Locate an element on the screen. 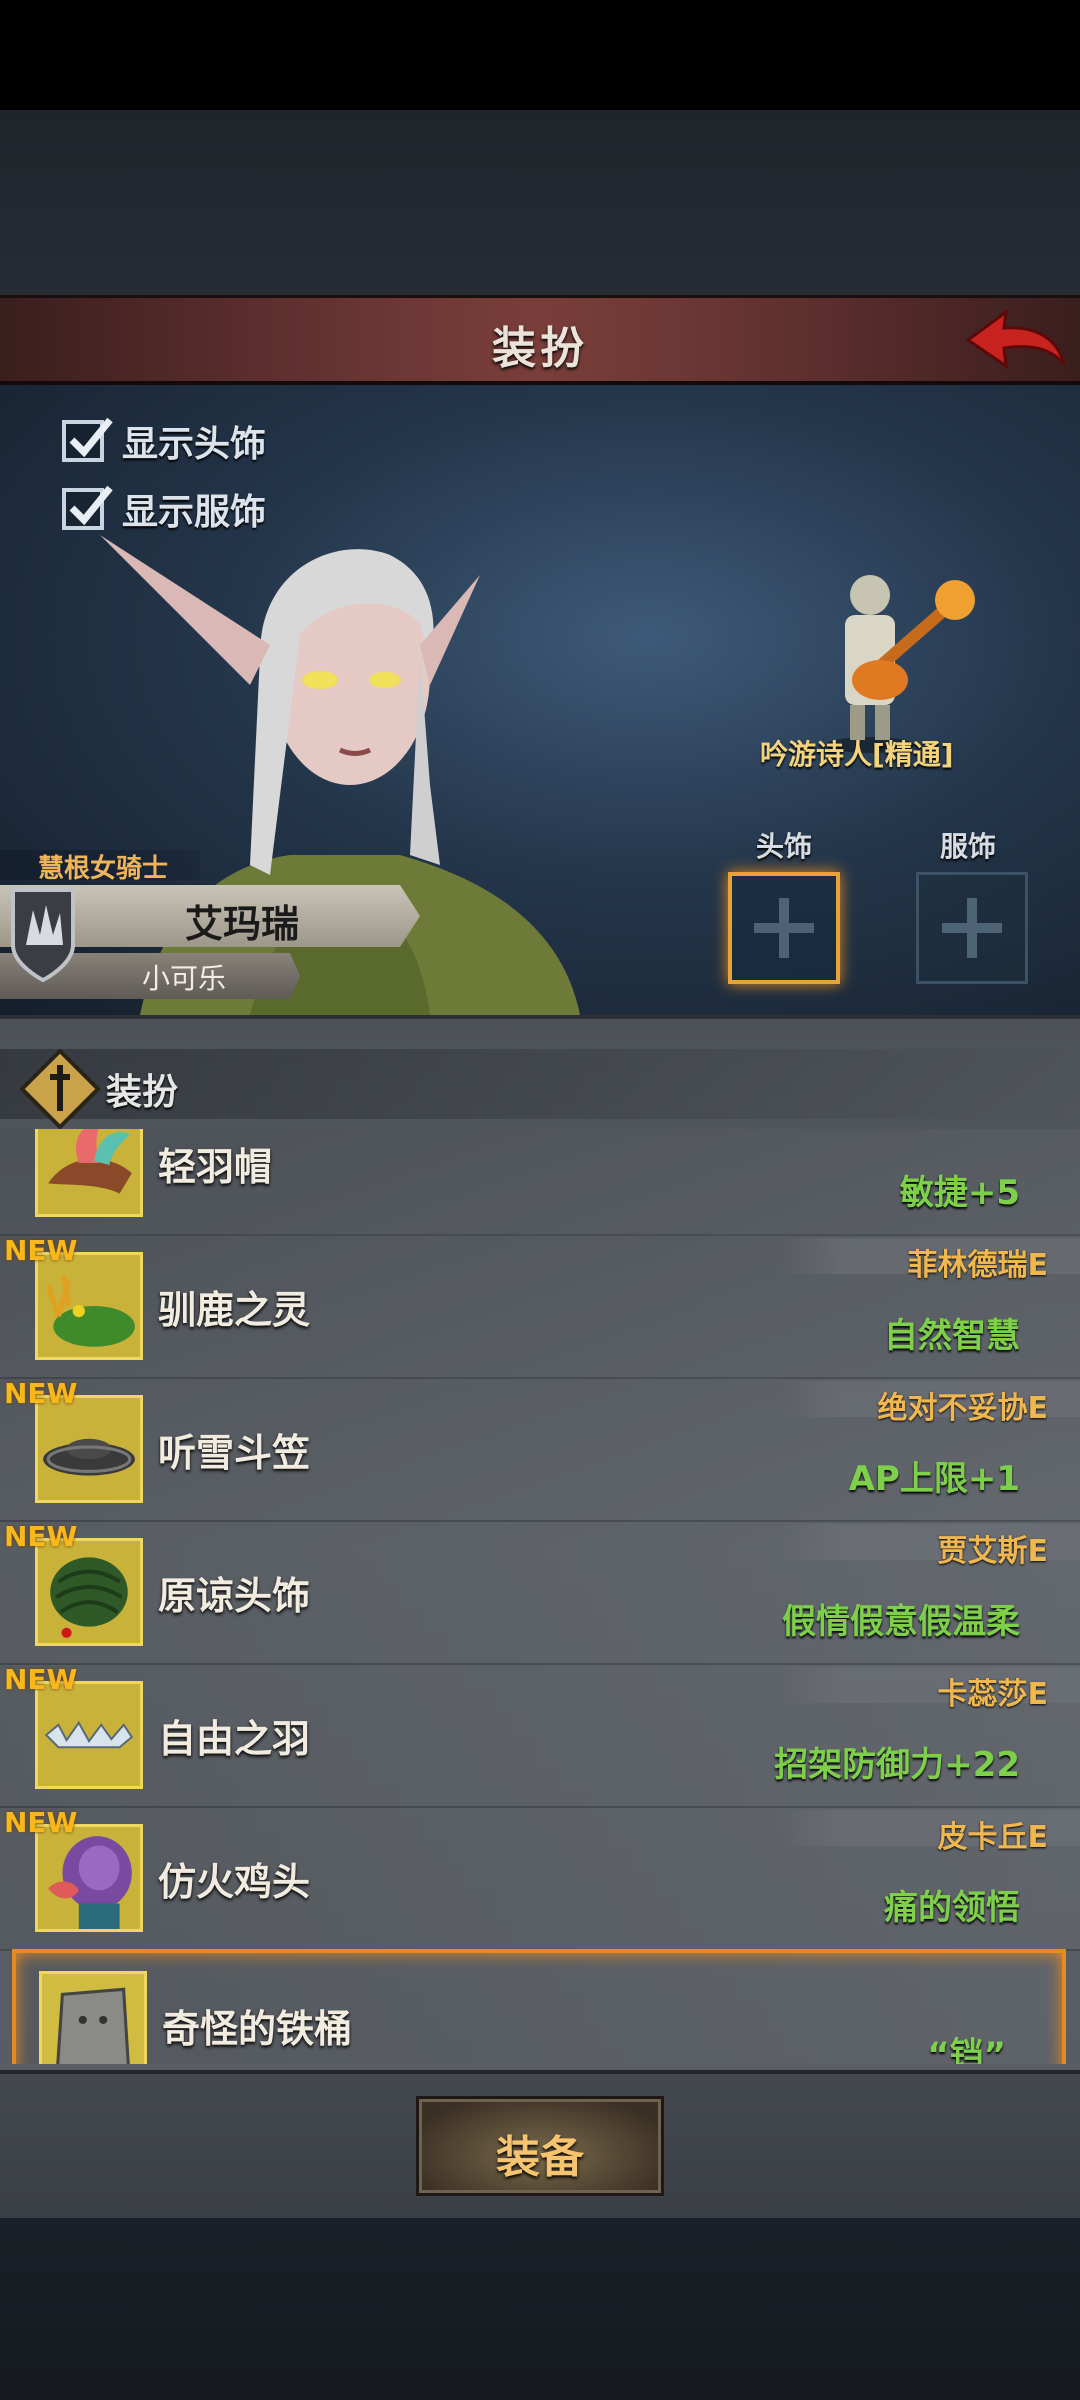 The height and width of the screenshot is (2400, 1080). show-headwear-checkbox is located at coordinates (87, 439).